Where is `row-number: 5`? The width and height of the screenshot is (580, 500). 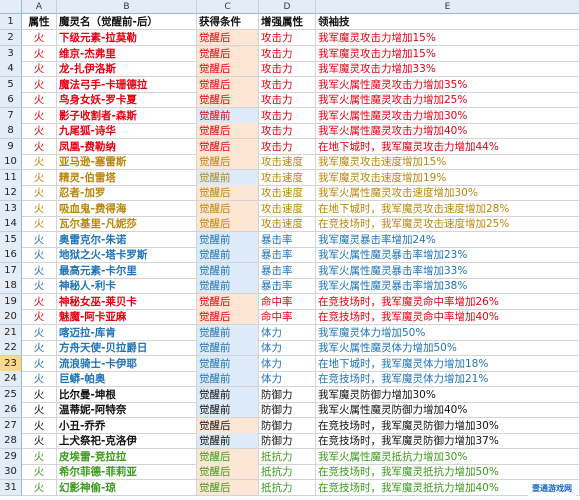
row-number: 5 is located at coordinates (11, 84).